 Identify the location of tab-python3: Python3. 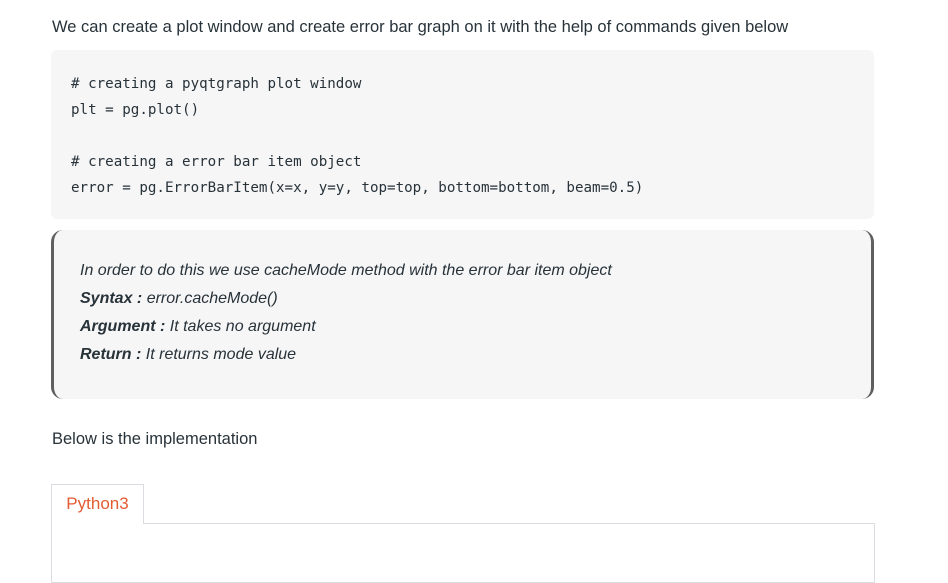
(97, 504).